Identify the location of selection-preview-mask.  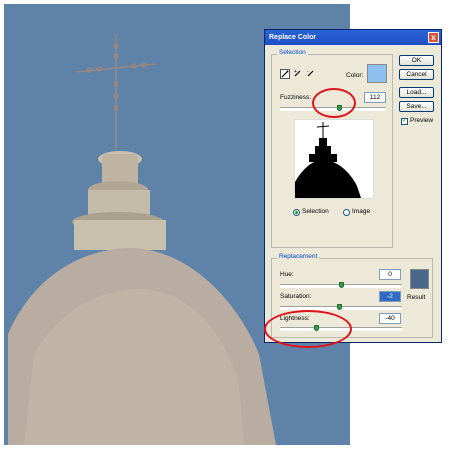
(334, 159).